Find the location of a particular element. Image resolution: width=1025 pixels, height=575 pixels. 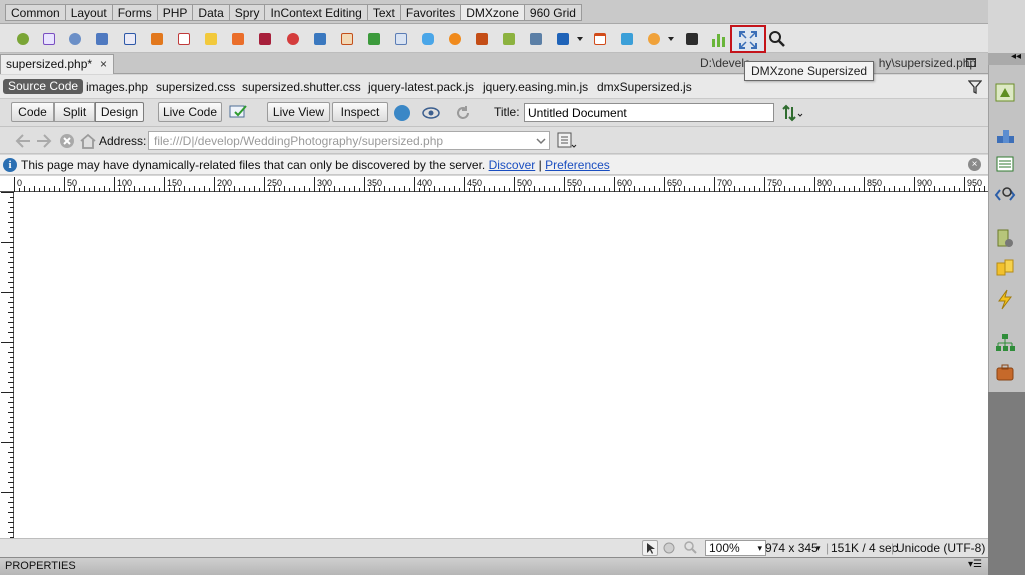

hand-tool-icon is located at coordinates (670, 548).